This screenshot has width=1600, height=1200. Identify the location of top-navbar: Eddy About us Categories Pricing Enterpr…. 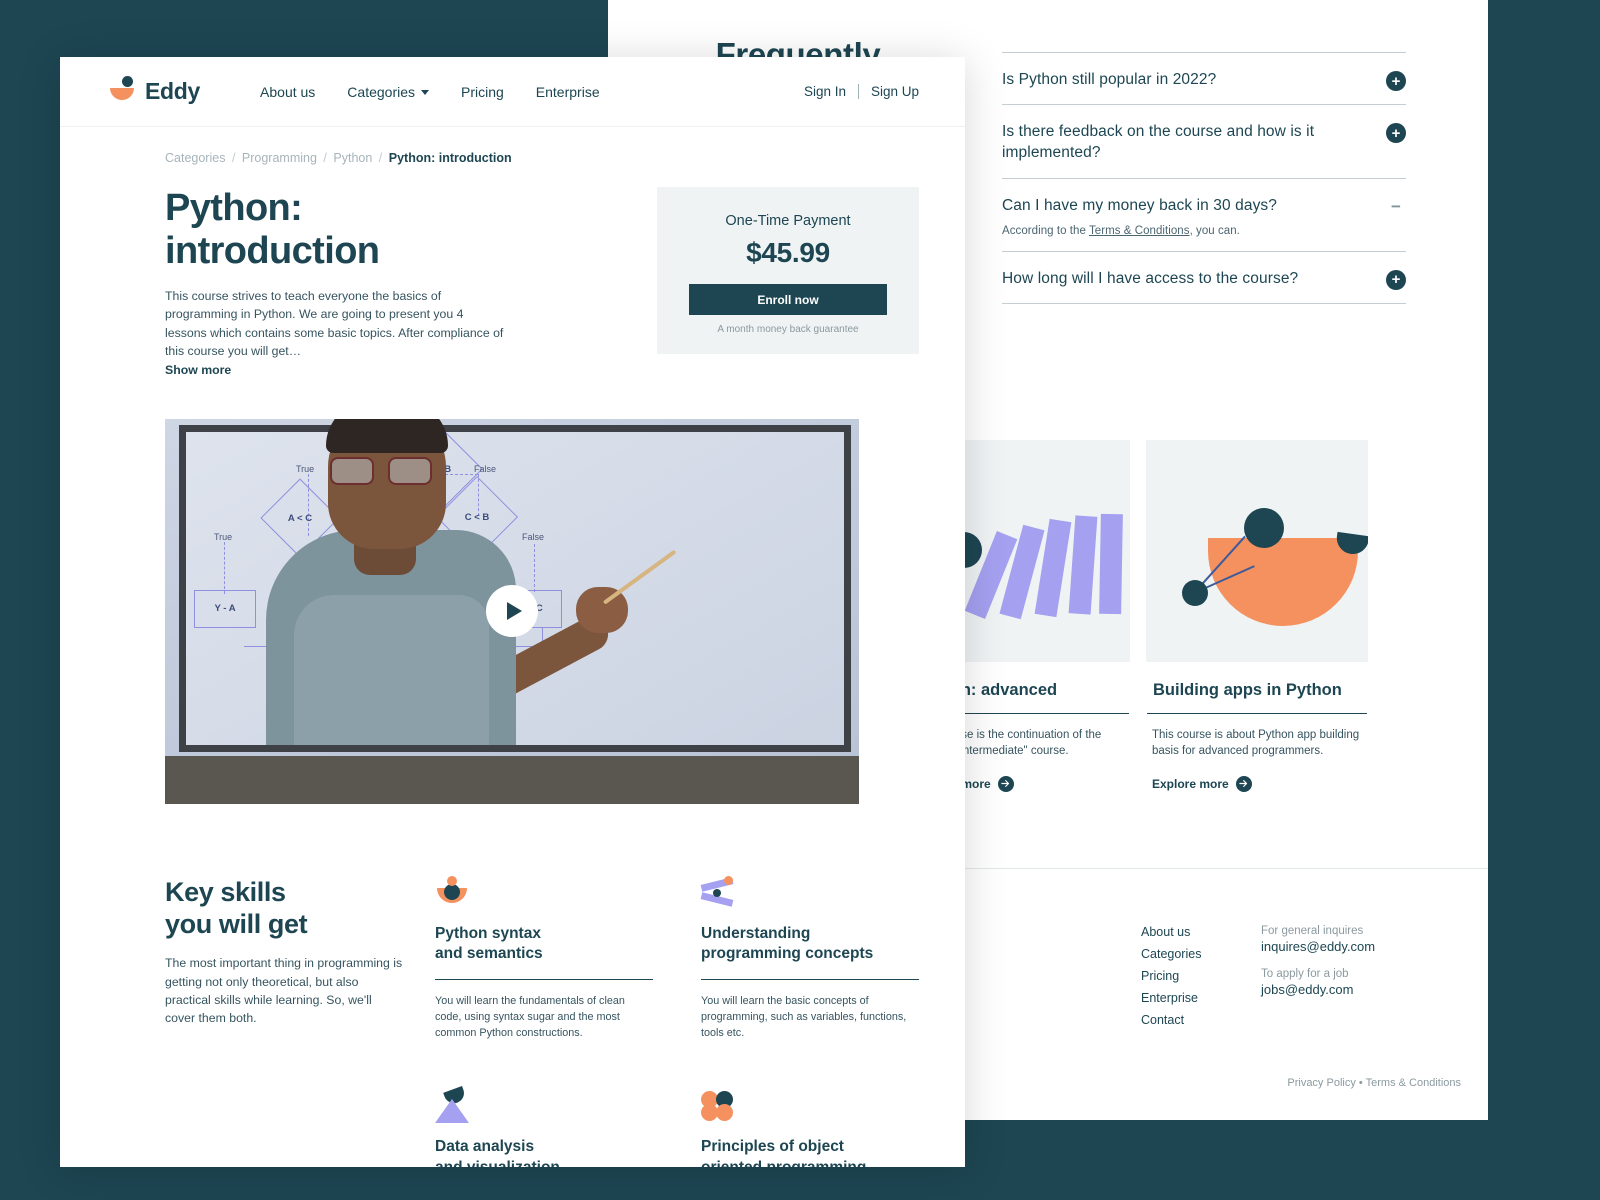
(512, 92).